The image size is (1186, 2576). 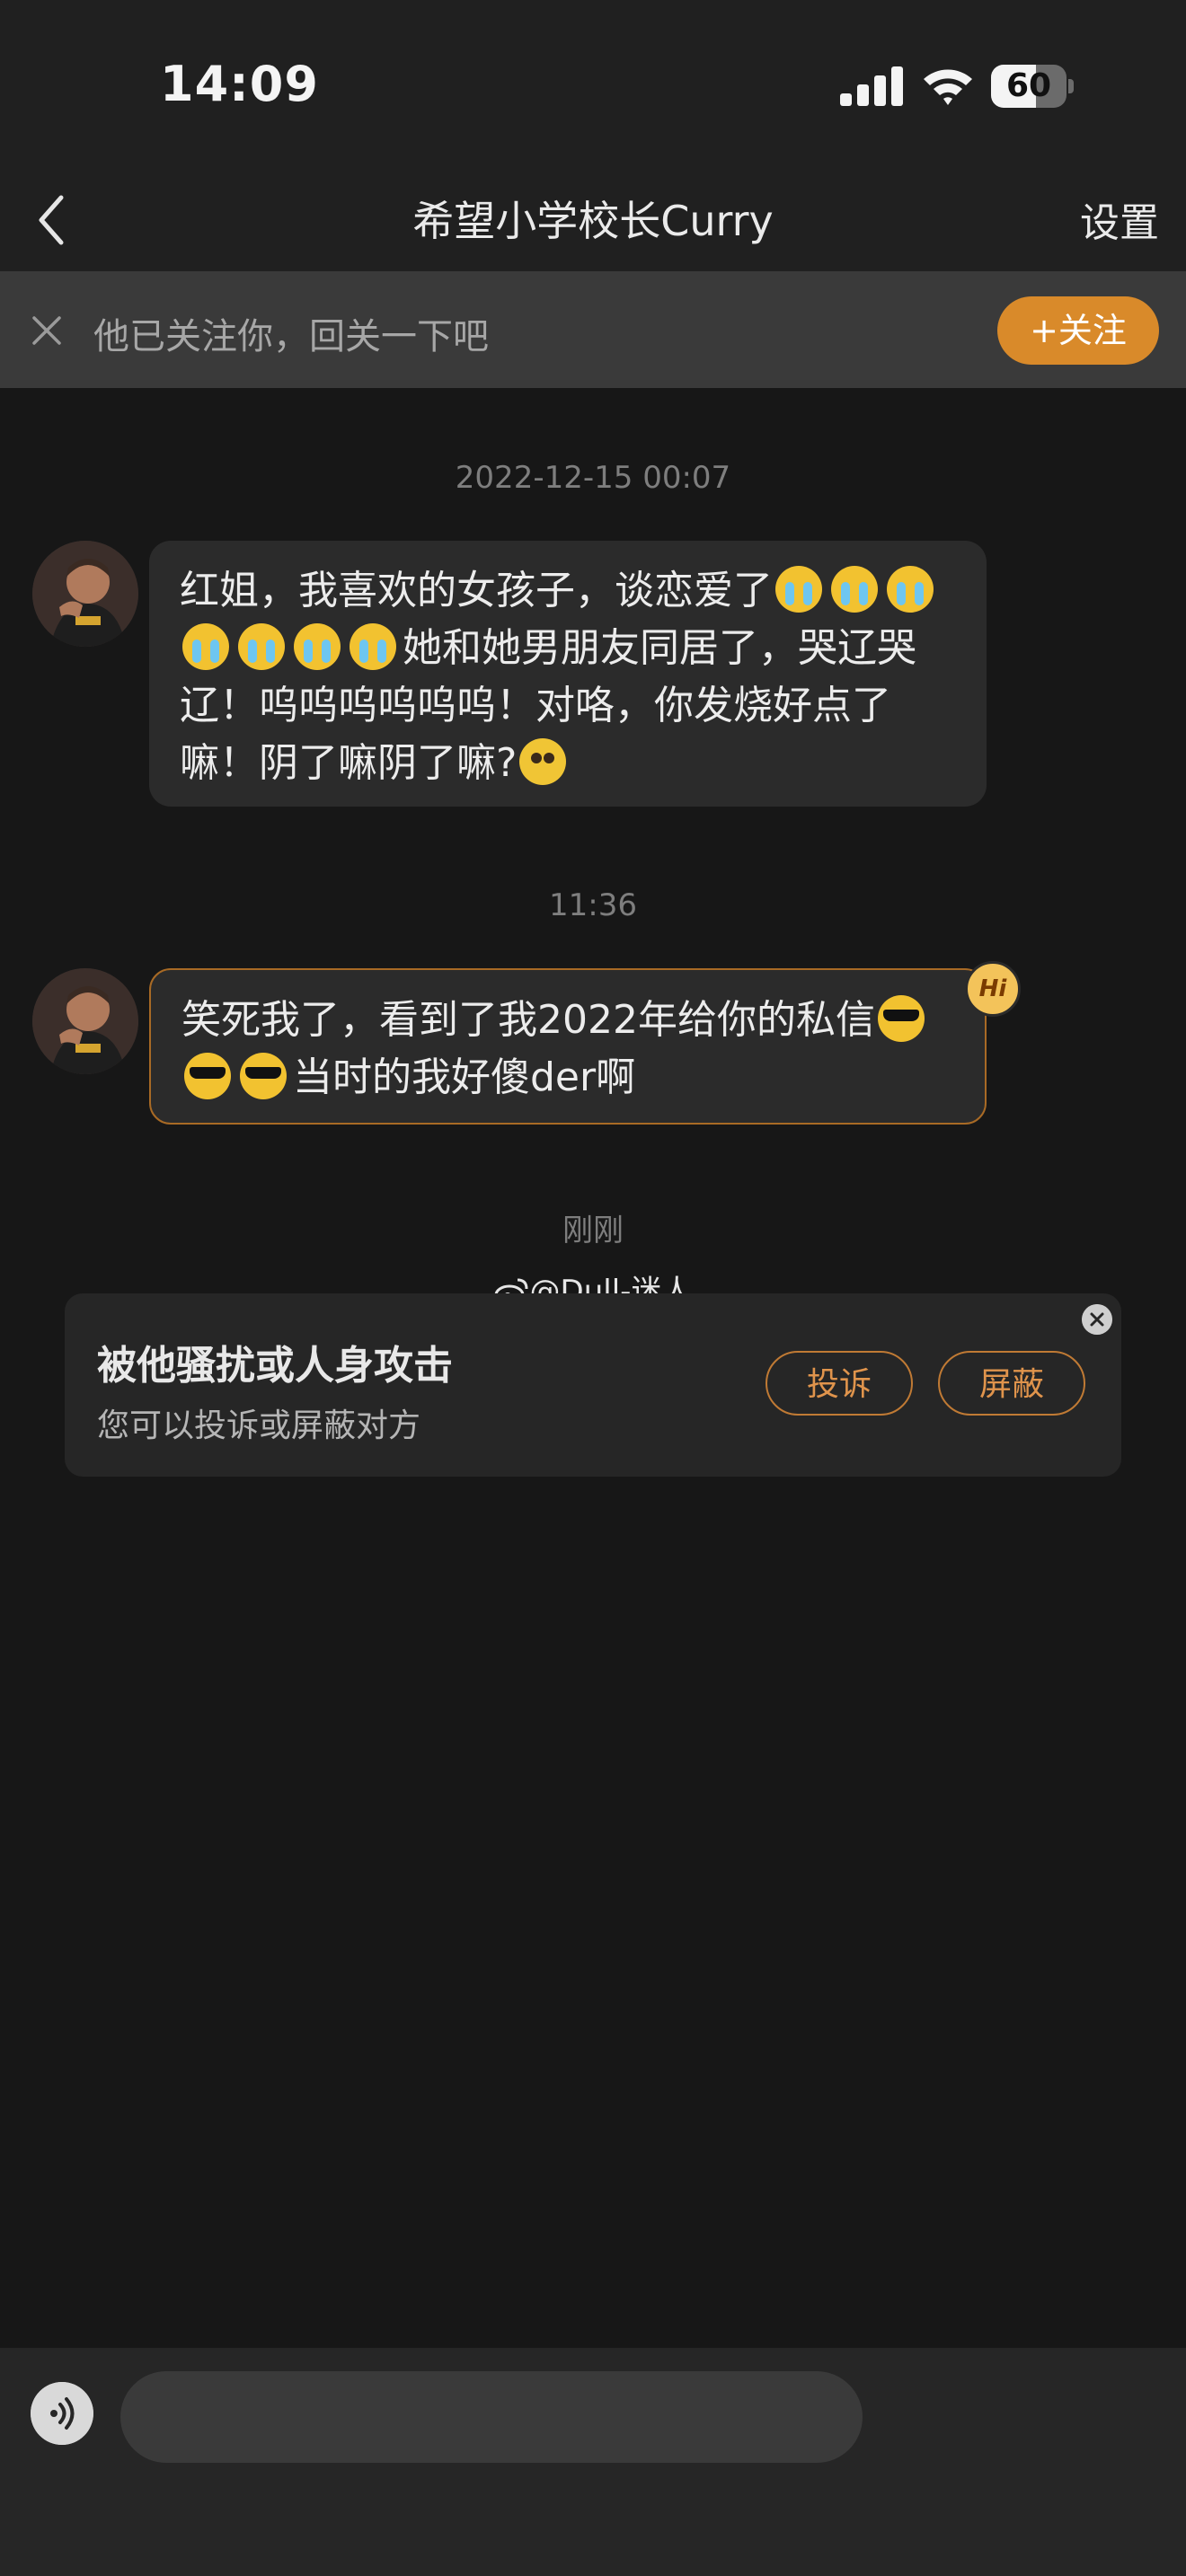 I want to click on message-timestamp: 11:36, so click(x=593, y=905).